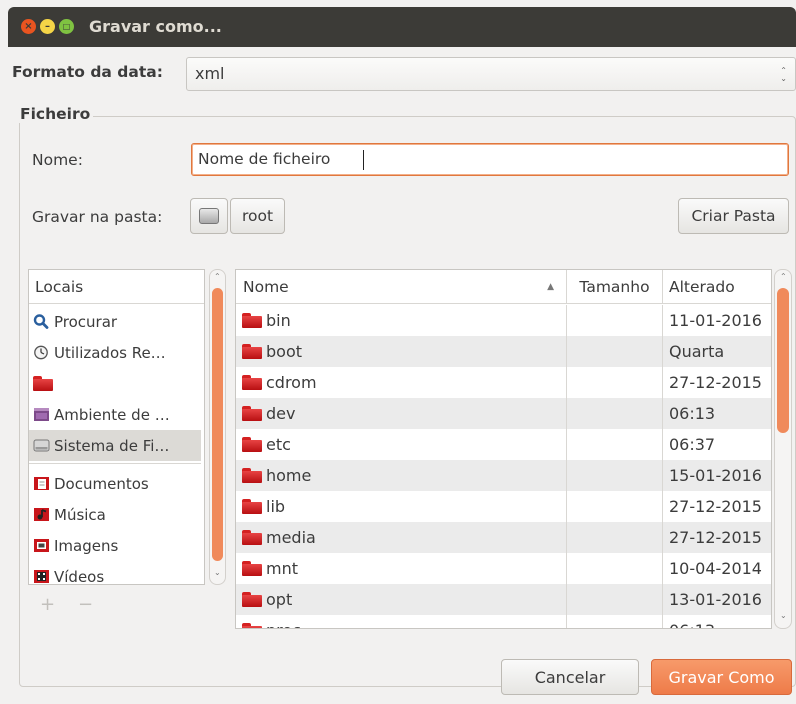 Image resolution: width=796 pixels, height=704 pixels. What do you see at coordinates (503, 568) in the screenshot?
I see `file-row: mnt 10-04-2014` at bounding box center [503, 568].